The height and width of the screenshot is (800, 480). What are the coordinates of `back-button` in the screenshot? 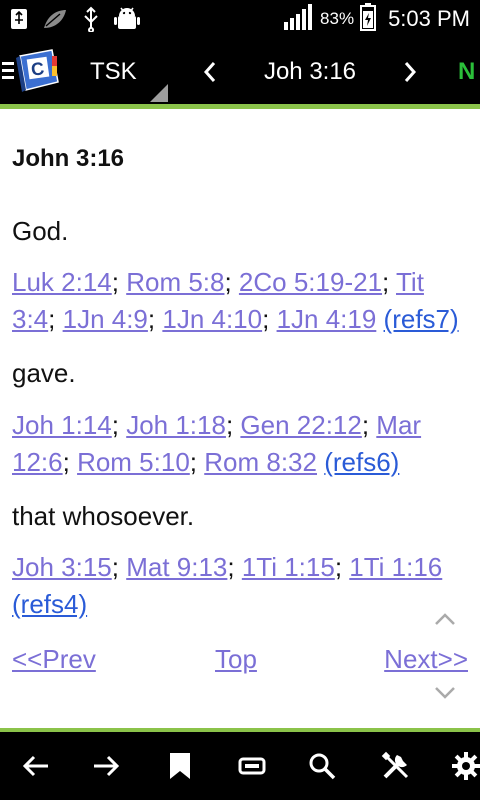 It's located at (36, 766).